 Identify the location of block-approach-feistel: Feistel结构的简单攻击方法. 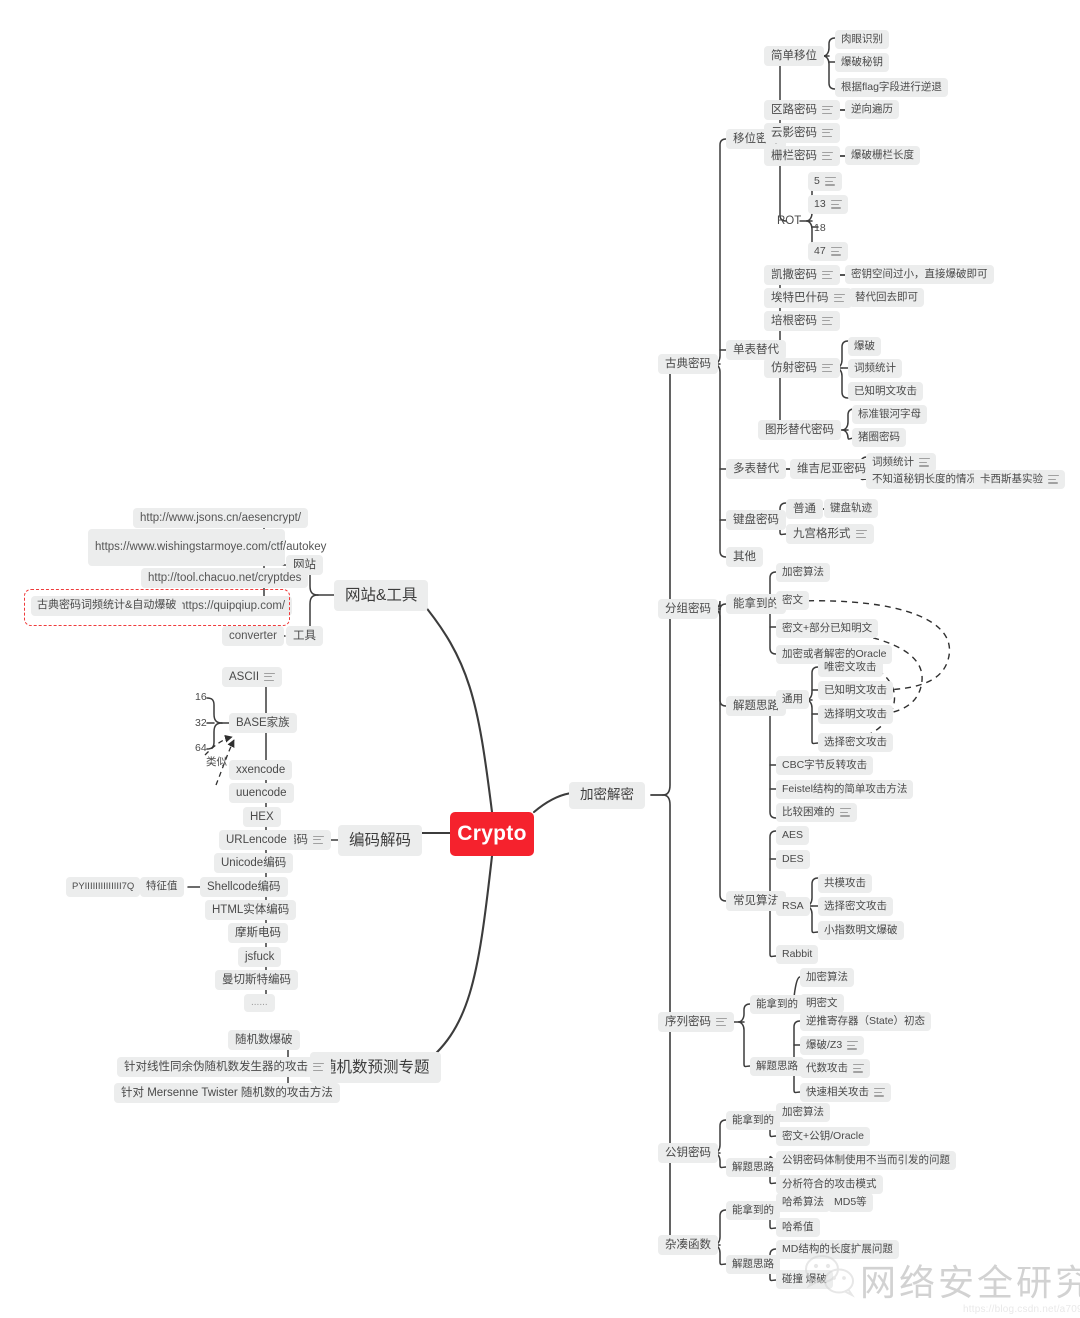
(845, 789).